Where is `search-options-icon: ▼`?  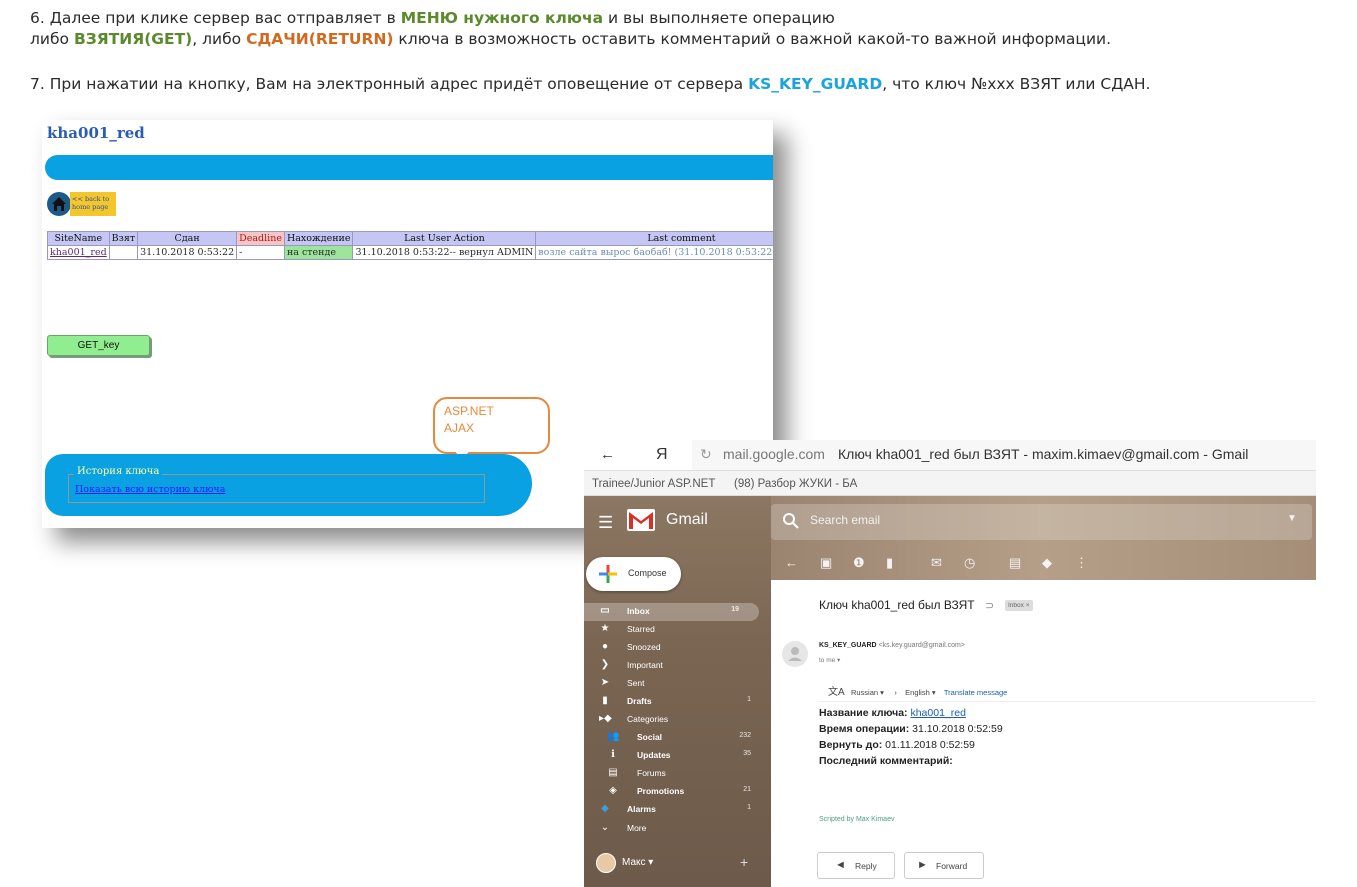
search-options-icon: ▼ is located at coordinates (1292, 518).